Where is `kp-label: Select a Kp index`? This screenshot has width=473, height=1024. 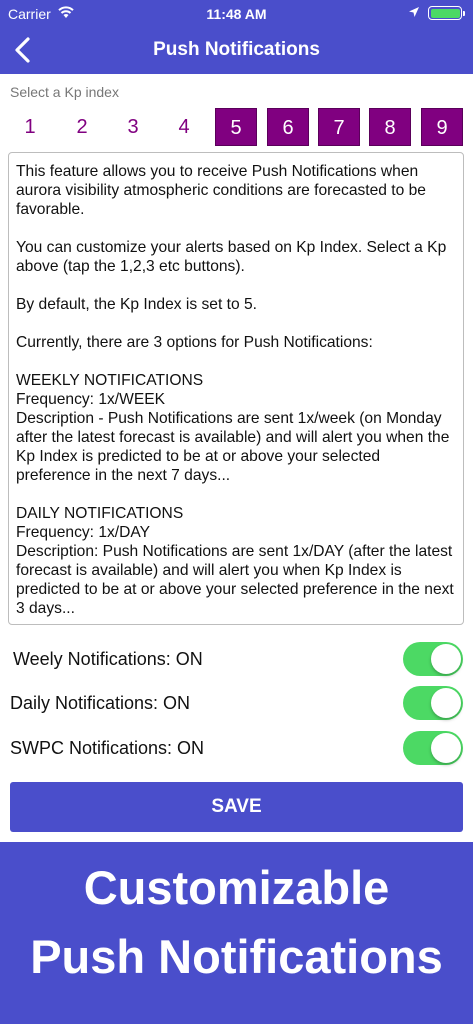 kp-label: Select a Kp index is located at coordinates (64, 92).